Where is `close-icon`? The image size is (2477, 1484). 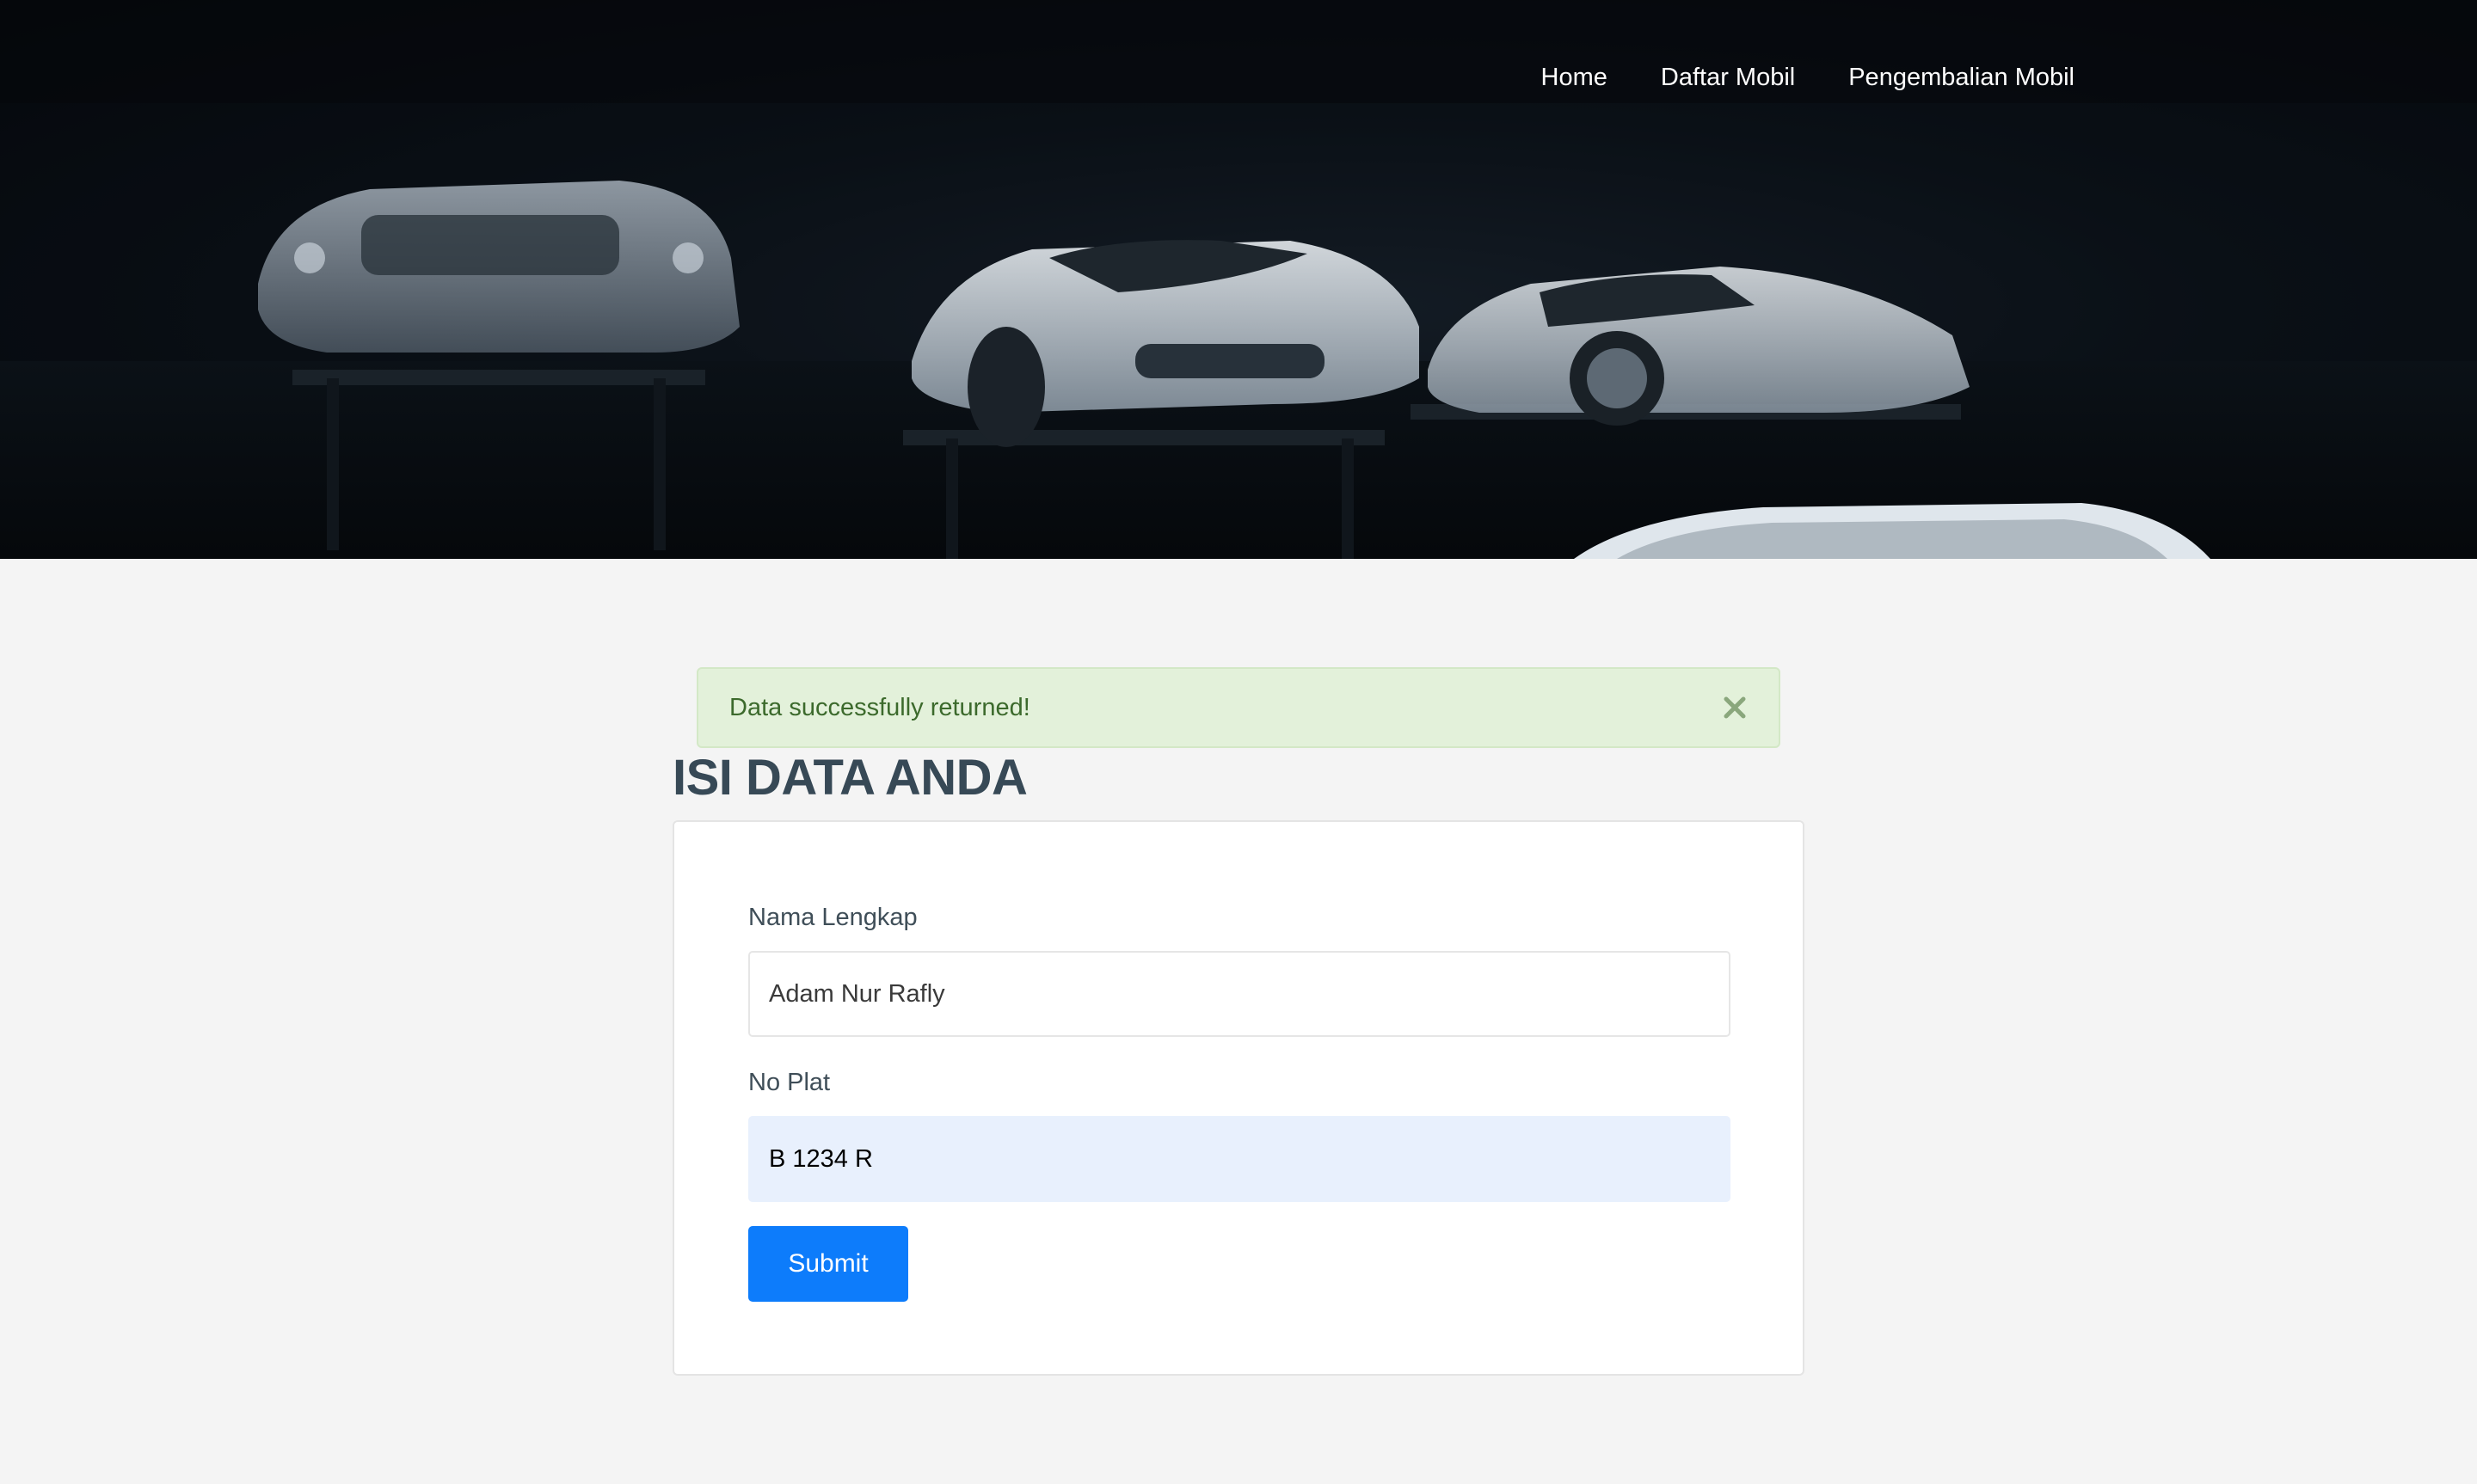 close-icon is located at coordinates (1735, 708).